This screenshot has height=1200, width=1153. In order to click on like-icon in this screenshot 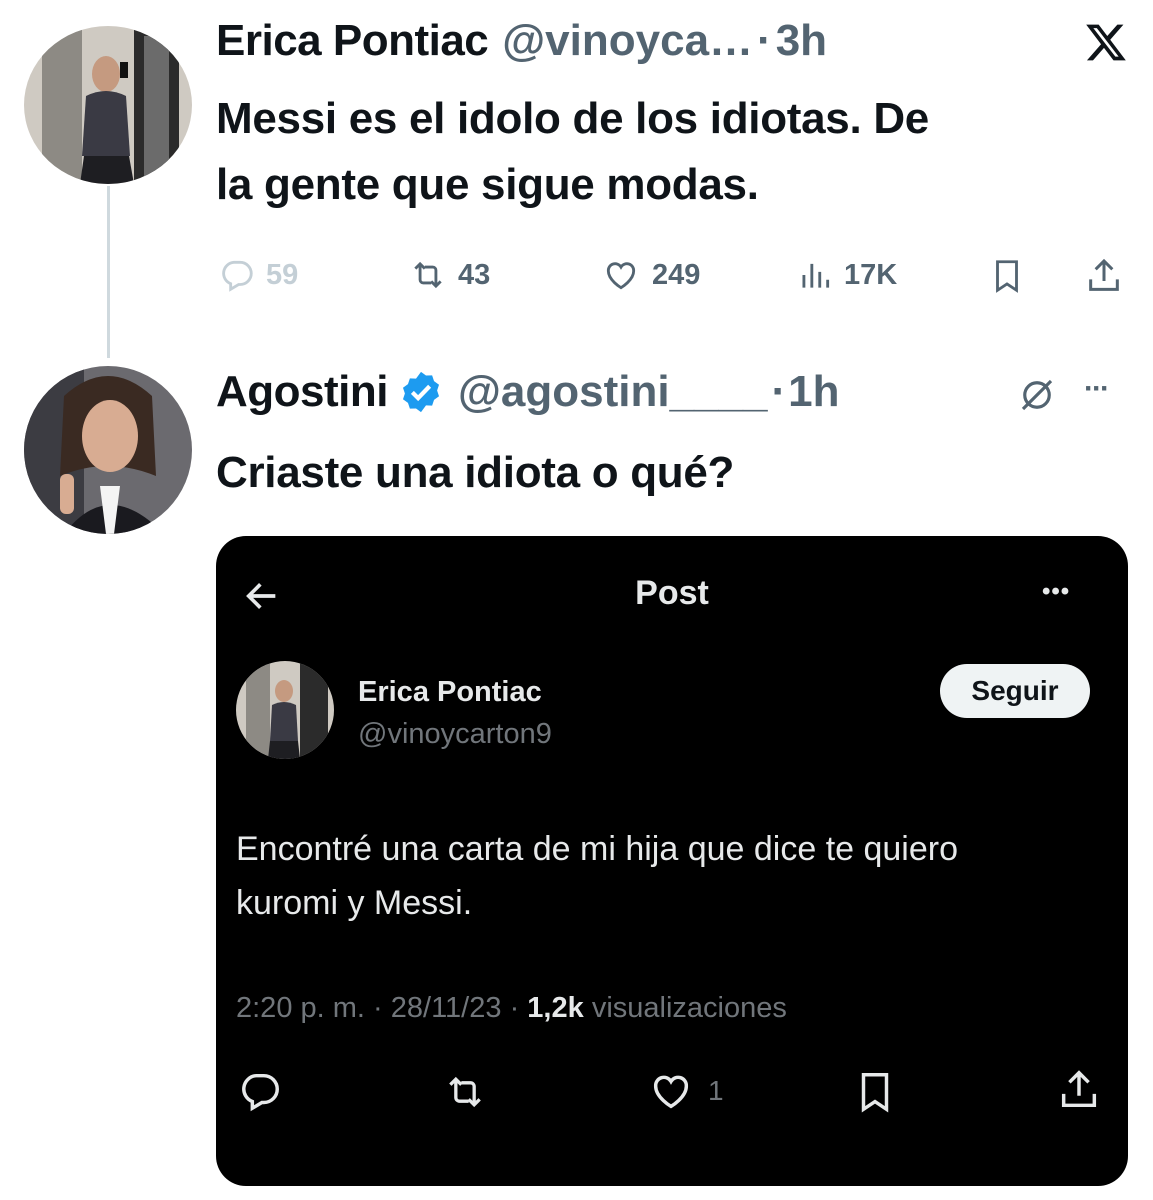, I will do `click(621, 276)`.